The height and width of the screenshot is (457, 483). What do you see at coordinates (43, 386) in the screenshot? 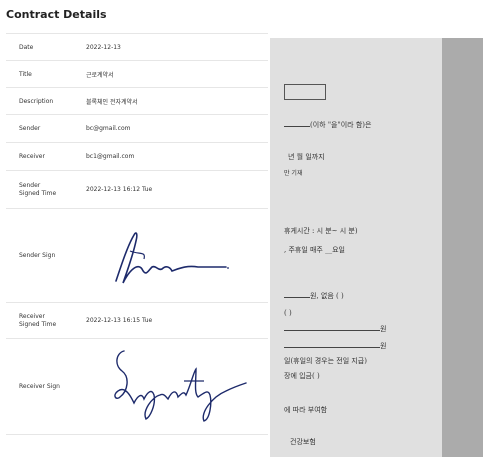
I see `row-label: Receiver Sign` at bounding box center [43, 386].